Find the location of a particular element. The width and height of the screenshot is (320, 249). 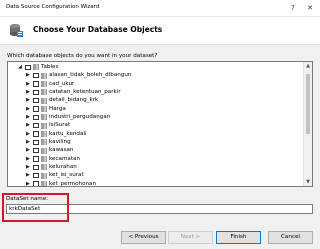

scroll-down-icon: ▼ is located at coordinates (308, 182).